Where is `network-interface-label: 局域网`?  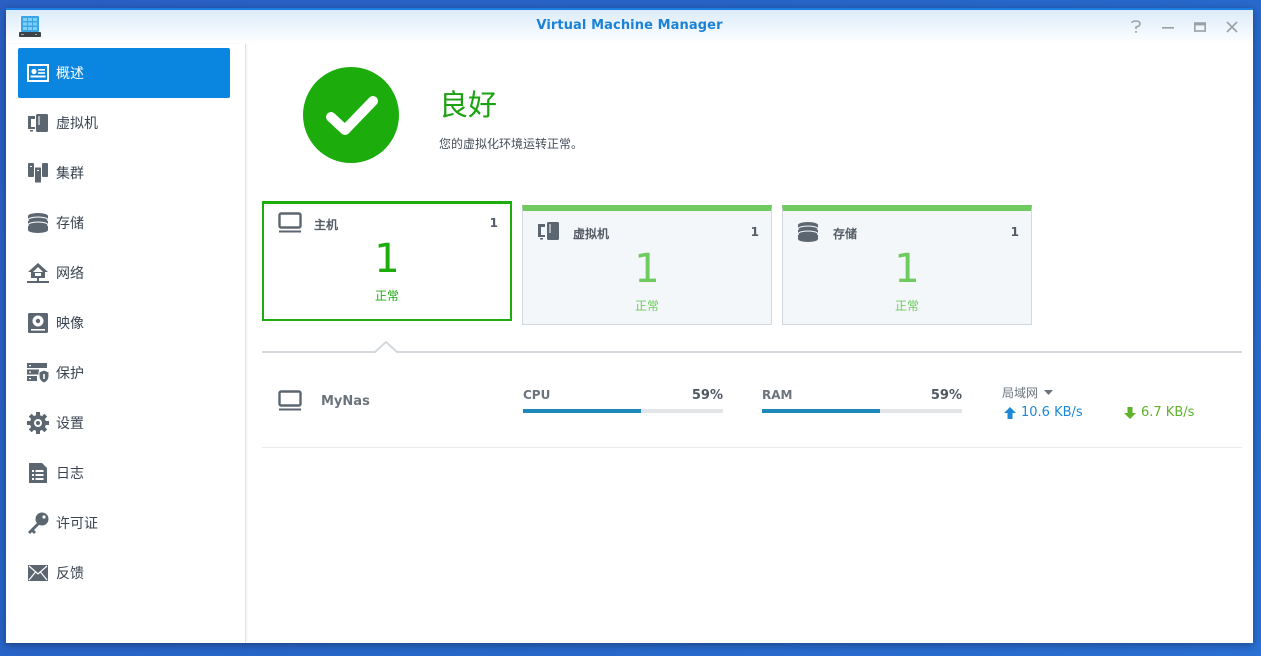
network-interface-label: 局域网 is located at coordinates (1020, 393).